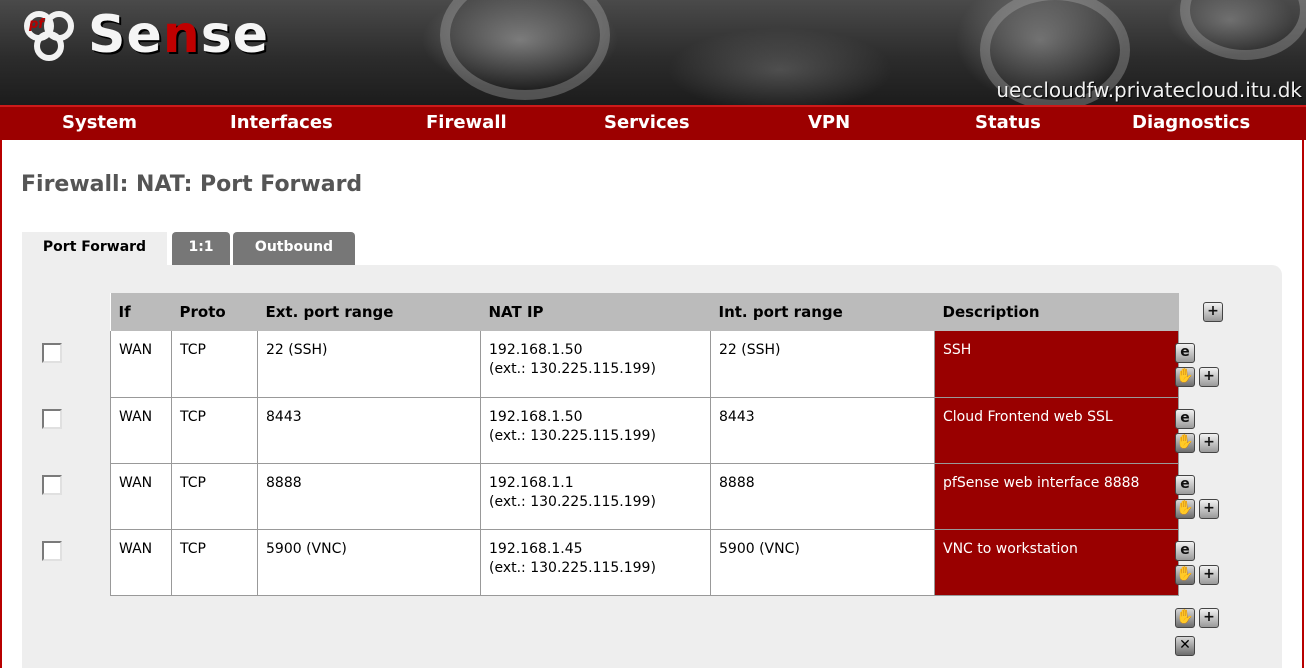  What do you see at coordinates (369, 562) in the screenshot?
I see `cell-ext-port: 5900 (VNC)` at bounding box center [369, 562].